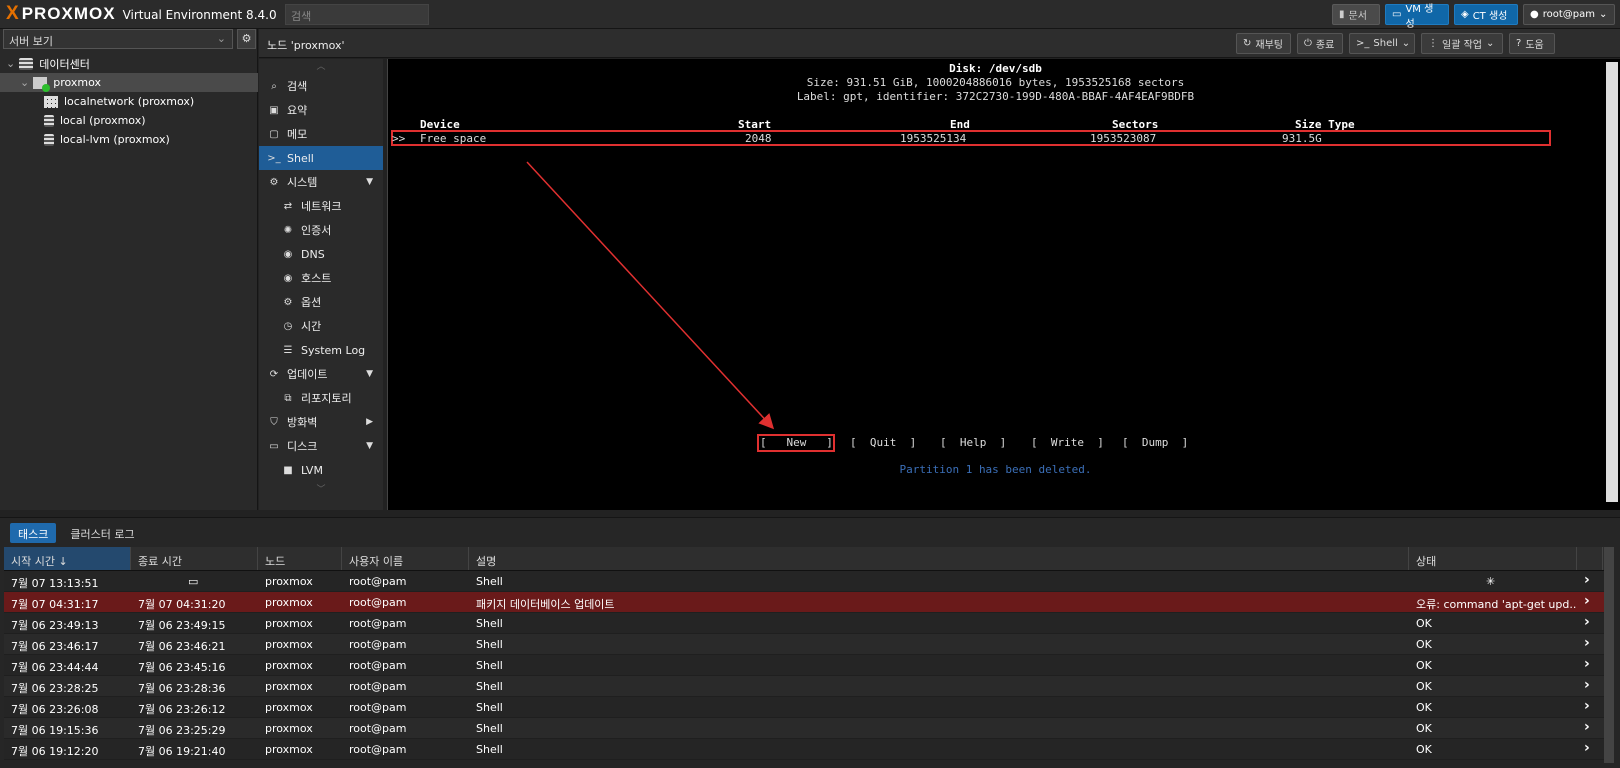 This screenshot has height=768, width=1620. I want to click on bulk-actions-button: ⋮ 일괄 작업 ⌄, so click(1462, 43).